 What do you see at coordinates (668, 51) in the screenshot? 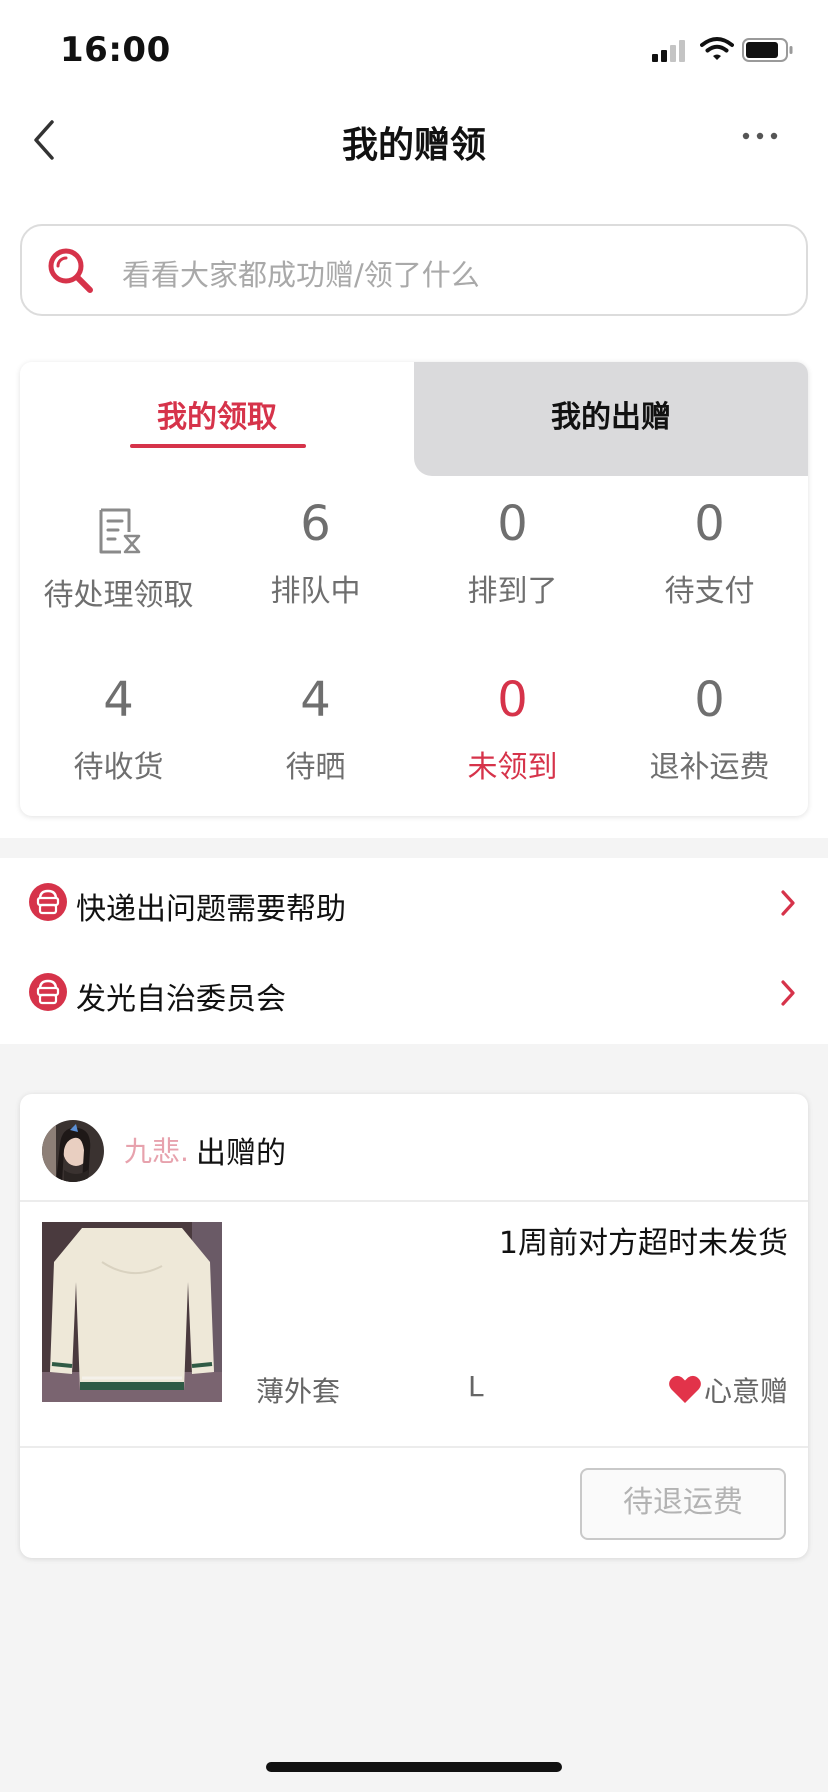
I see `cellular-signal-icon` at bounding box center [668, 51].